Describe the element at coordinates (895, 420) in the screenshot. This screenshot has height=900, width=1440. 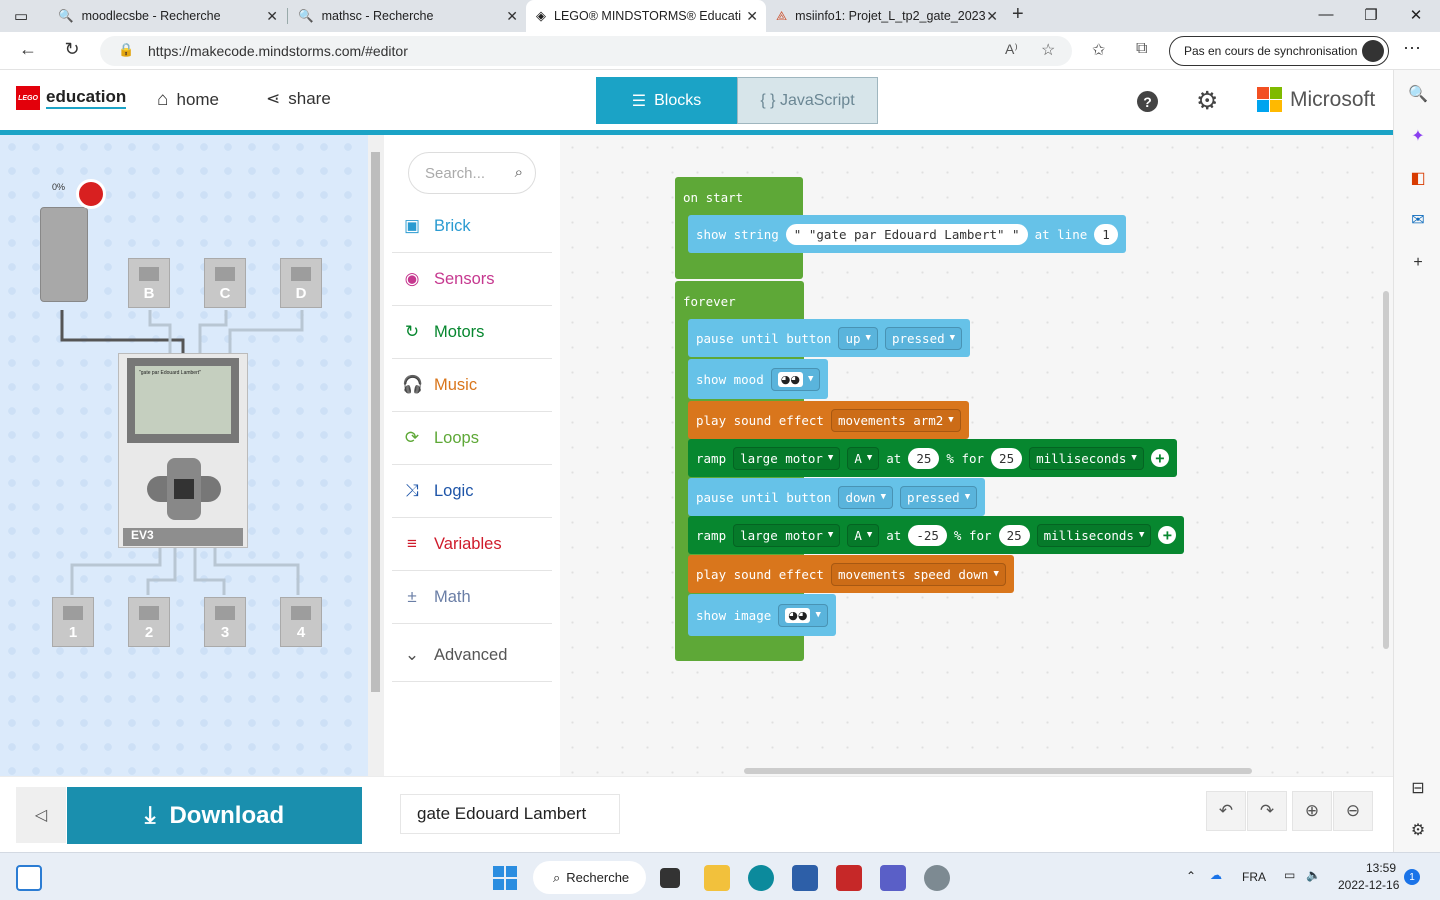
I see `sound-dropdown: movements arm2 ▼` at that location.